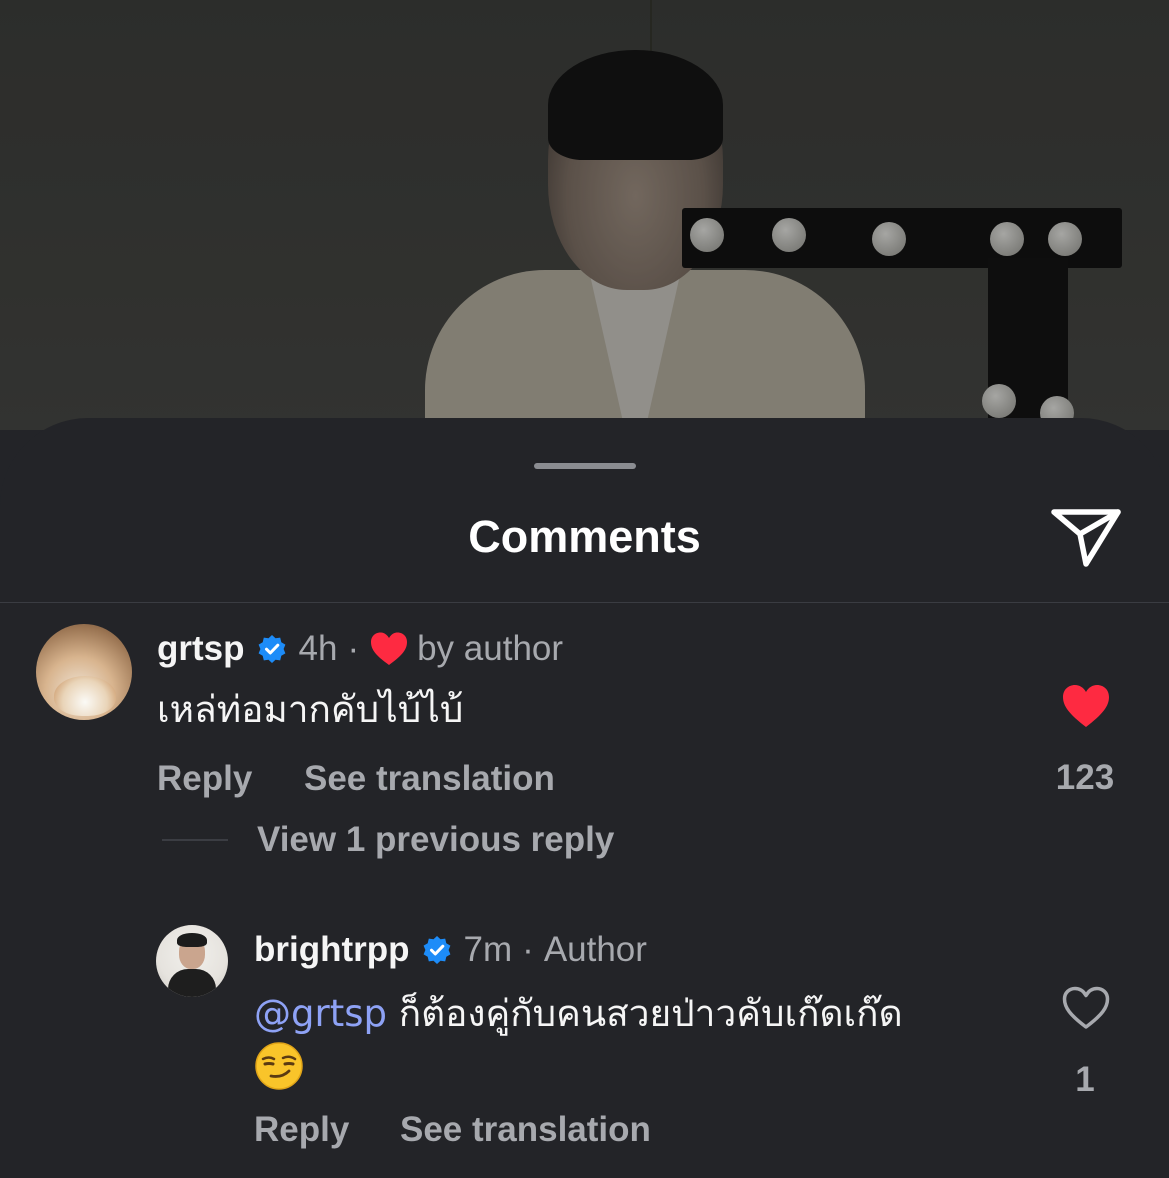 This screenshot has width=1169, height=1178. I want to click on comment-2-body: @grtsp ก็ต้องคู่กับคนสวยป่าวคับเก๊ดเก๊ด, so click(634, 1040).